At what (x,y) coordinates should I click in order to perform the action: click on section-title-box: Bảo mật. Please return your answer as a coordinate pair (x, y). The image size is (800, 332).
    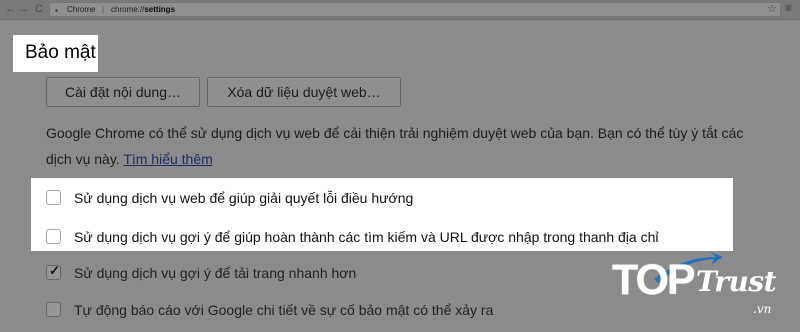
    Looking at the image, I should click on (55, 53).